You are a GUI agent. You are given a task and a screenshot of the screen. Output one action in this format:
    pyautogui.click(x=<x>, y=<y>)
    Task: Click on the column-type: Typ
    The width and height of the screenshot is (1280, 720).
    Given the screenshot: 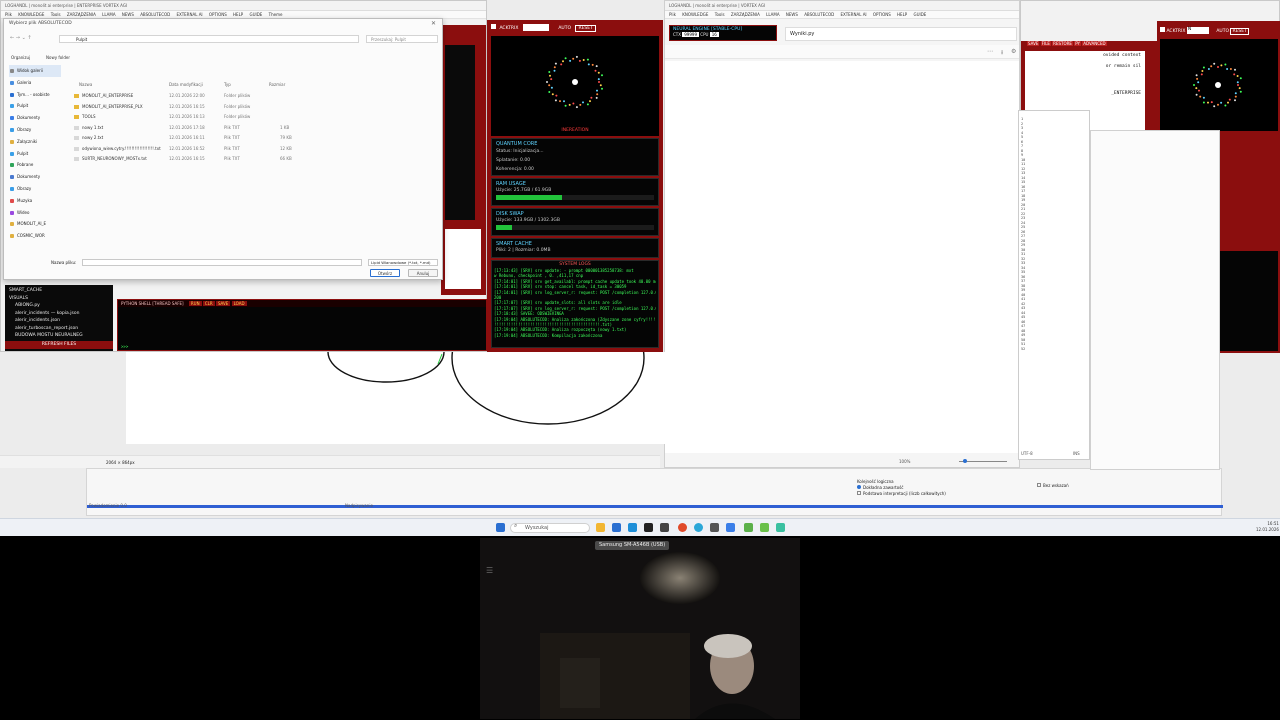 What is the action you would take?
    pyautogui.click(x=227, y=84)
    